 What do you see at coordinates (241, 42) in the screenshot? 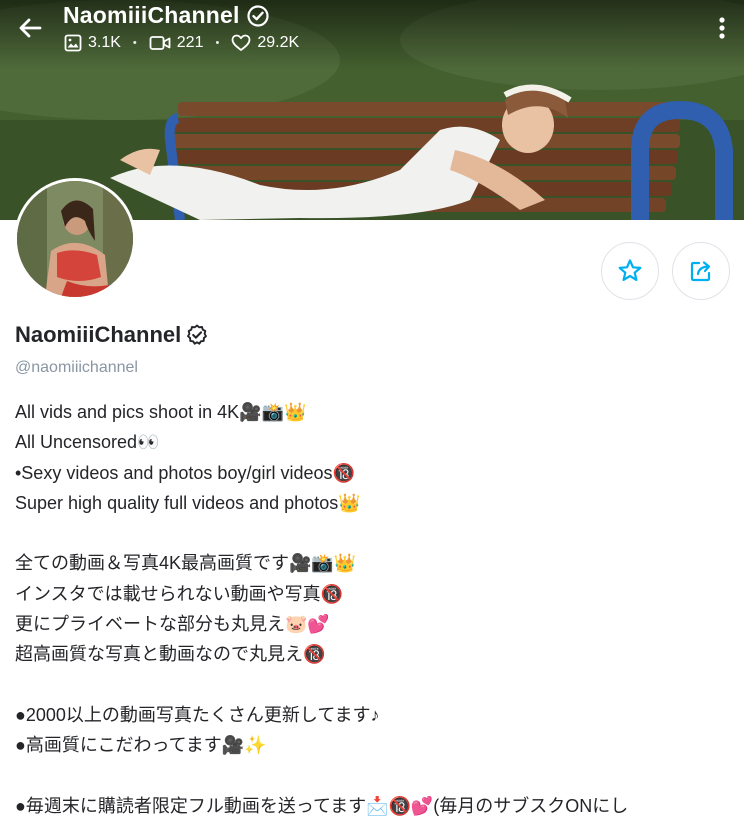
I see `heart-icon` at bounding box center [241, 42].